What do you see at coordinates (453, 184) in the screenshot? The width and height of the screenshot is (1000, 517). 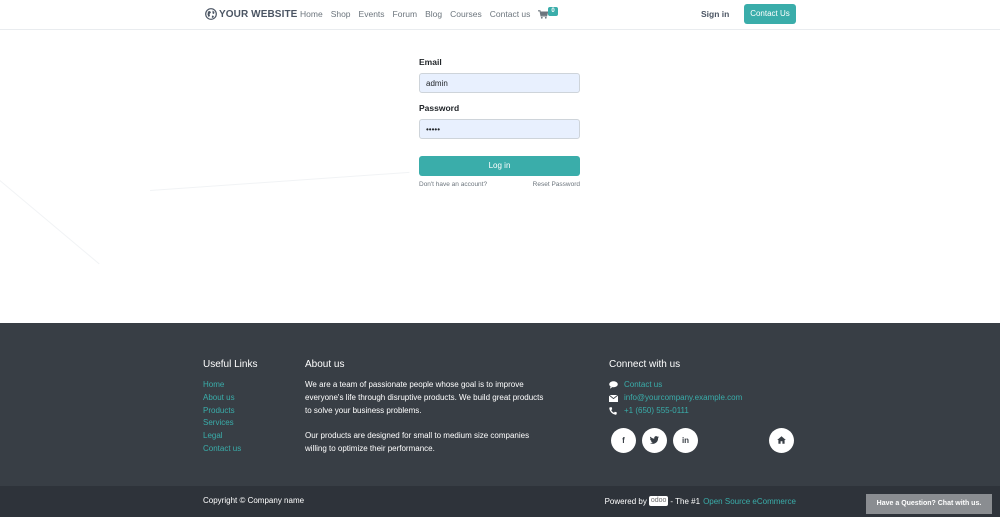 I see `signup-link: Don't have an account?` at bounding box center [453, 184].